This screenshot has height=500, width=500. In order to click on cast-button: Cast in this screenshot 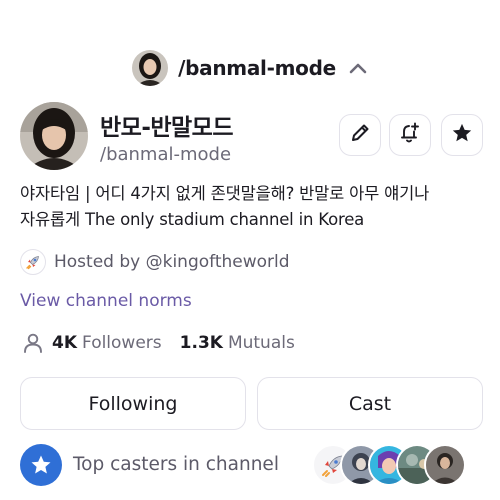, I will do `click(370, 403)`.